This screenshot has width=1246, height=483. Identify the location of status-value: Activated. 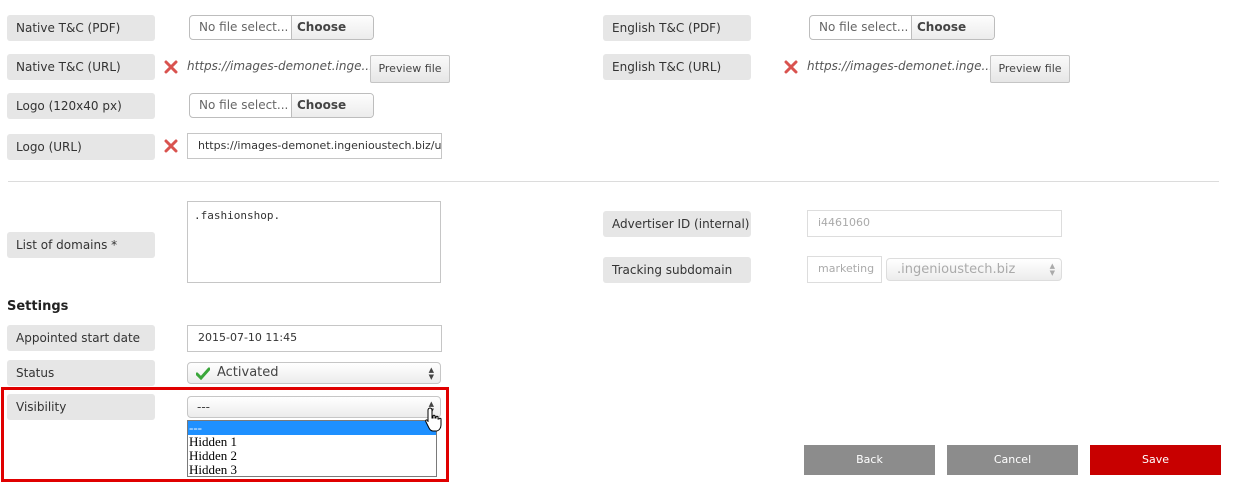
(248, 372).